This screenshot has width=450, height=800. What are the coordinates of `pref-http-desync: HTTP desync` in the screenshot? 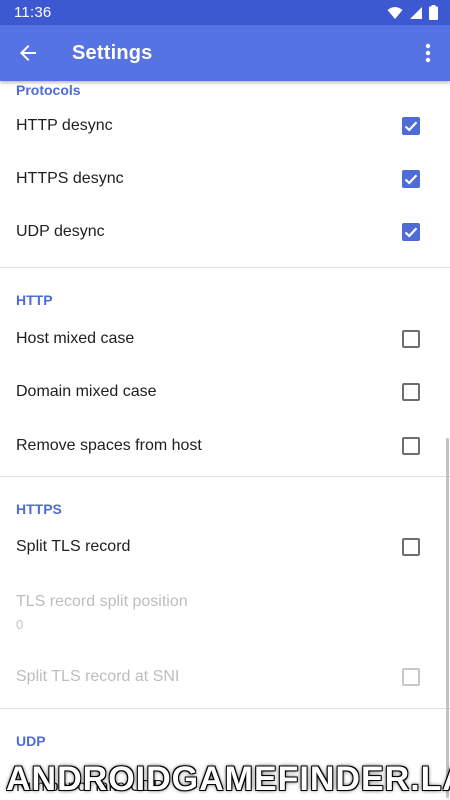 It's located at (225, 125).